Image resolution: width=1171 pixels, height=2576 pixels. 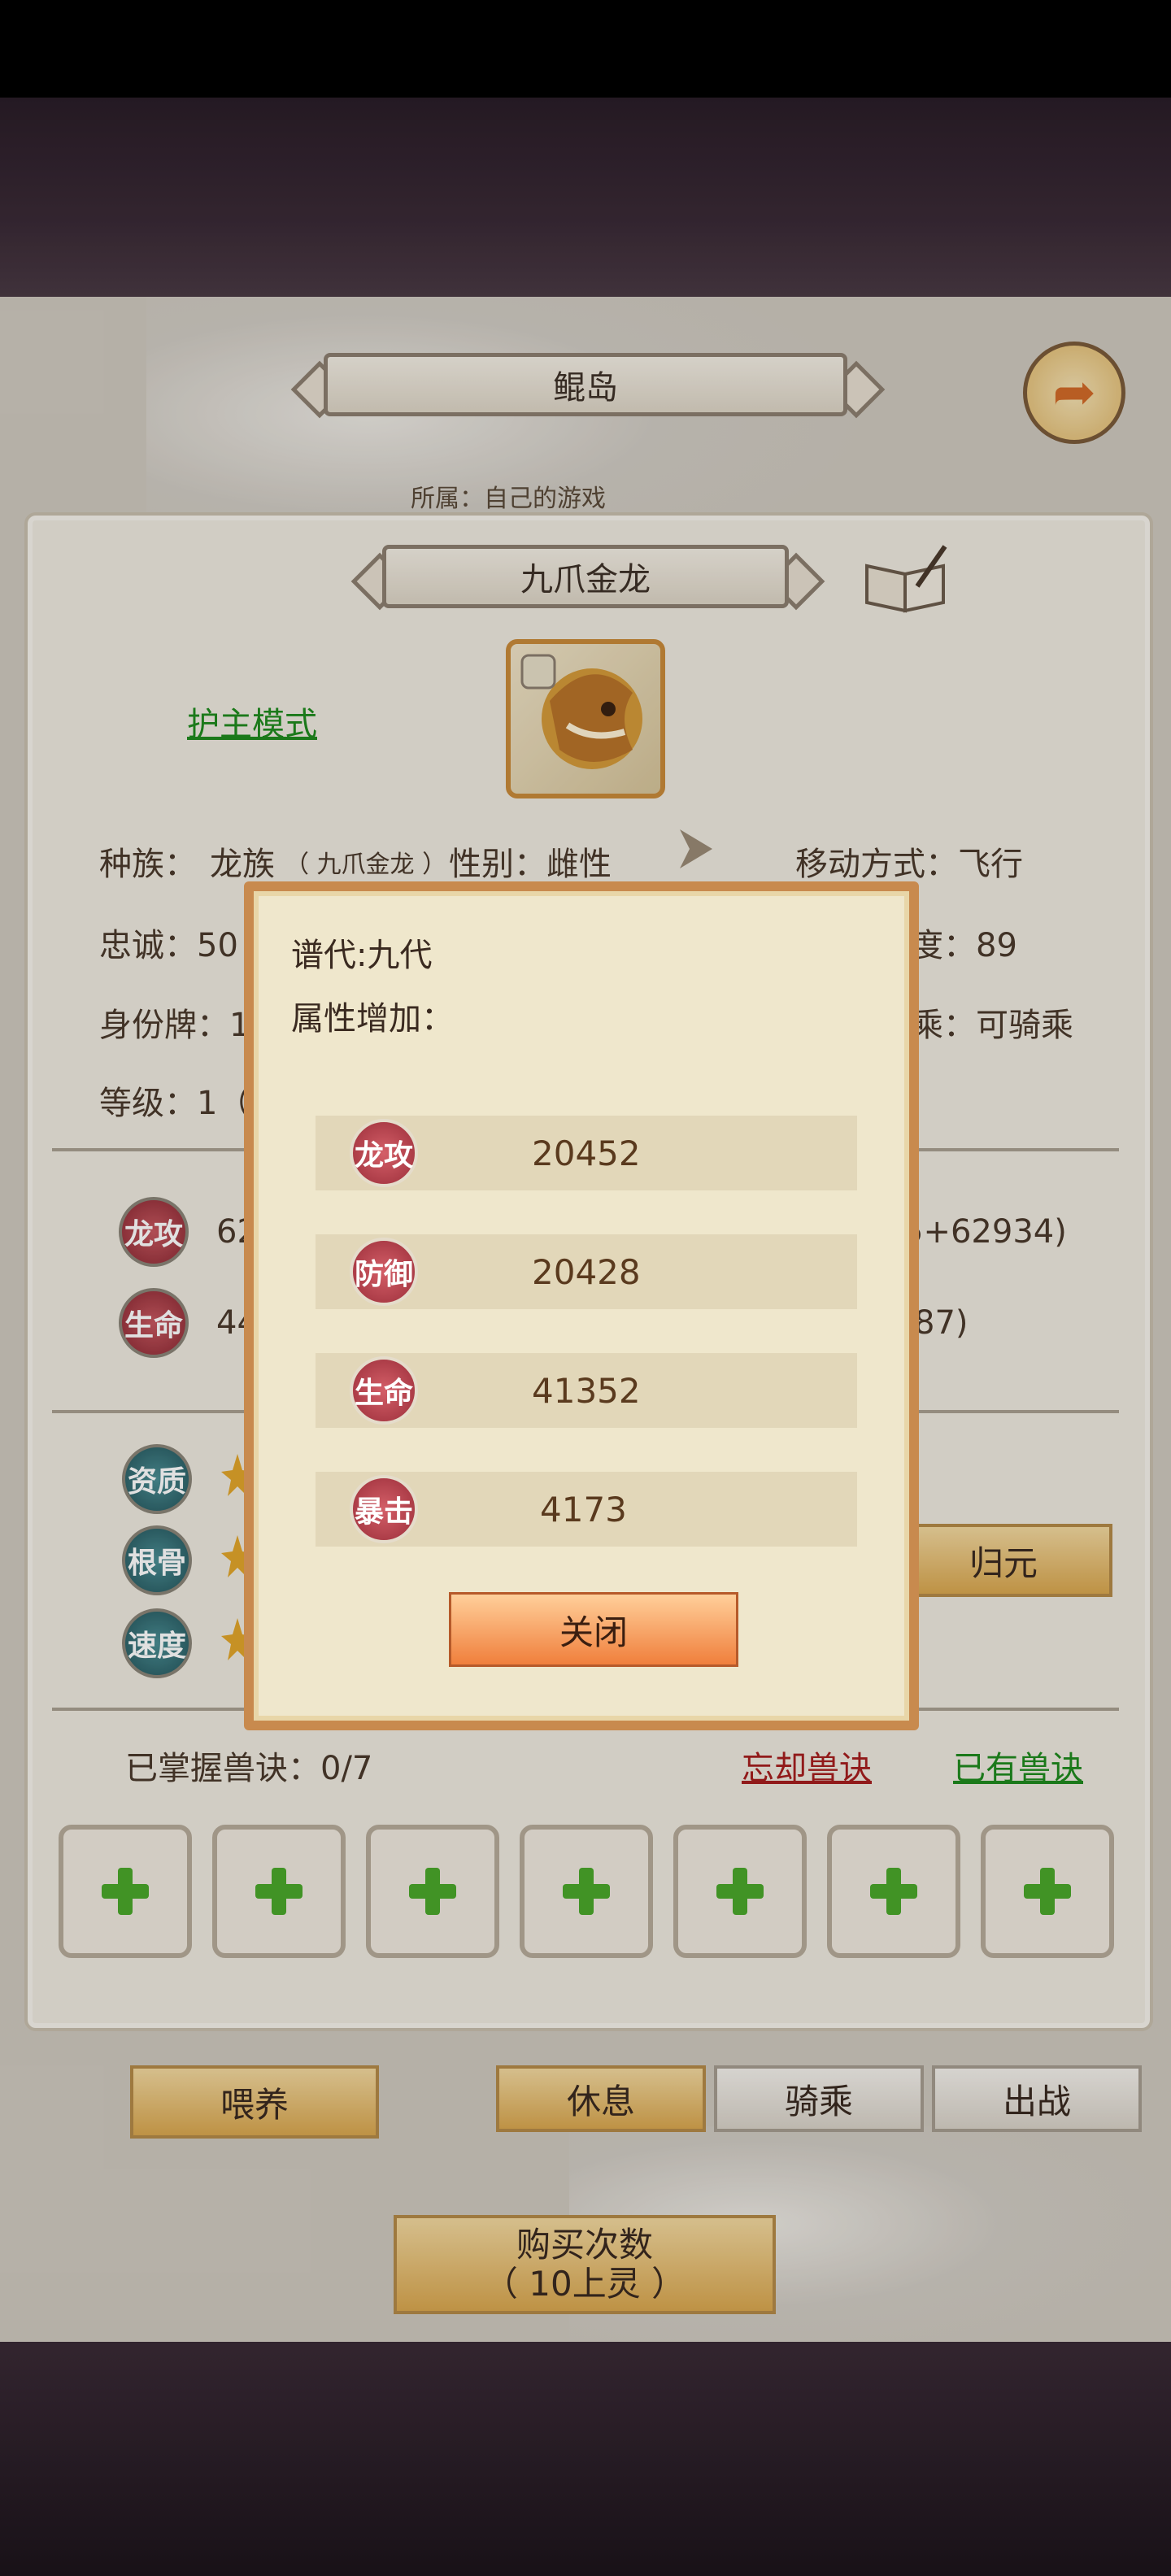 What do you see at coordinates (593, 1630) in the screenshot?
I see `close-button: 关闭` at bounding box center [593, 1630].